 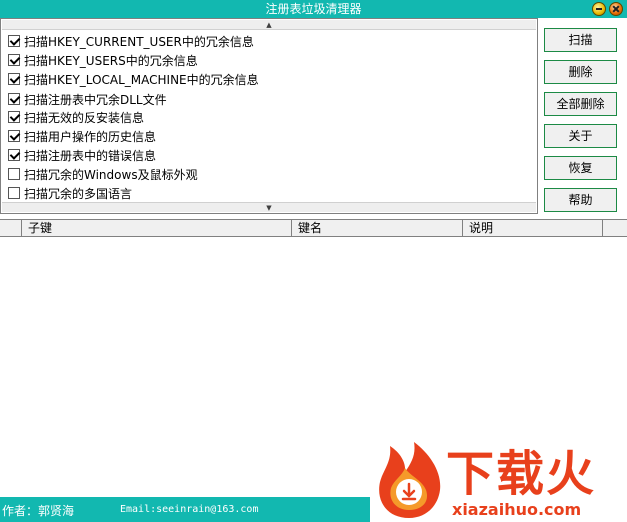 I want to click on scan-button: 扫描, so click(x=580, y=40).